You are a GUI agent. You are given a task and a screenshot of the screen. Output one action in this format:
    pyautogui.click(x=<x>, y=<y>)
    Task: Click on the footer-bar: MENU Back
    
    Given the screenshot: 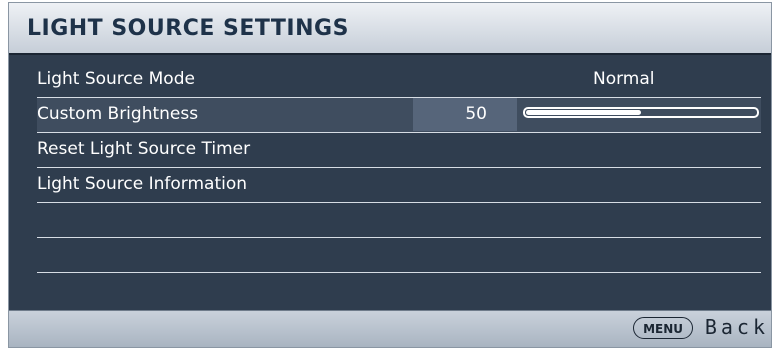 What is the action you would take?
    pyautogui.click(x=390, y=328)
    